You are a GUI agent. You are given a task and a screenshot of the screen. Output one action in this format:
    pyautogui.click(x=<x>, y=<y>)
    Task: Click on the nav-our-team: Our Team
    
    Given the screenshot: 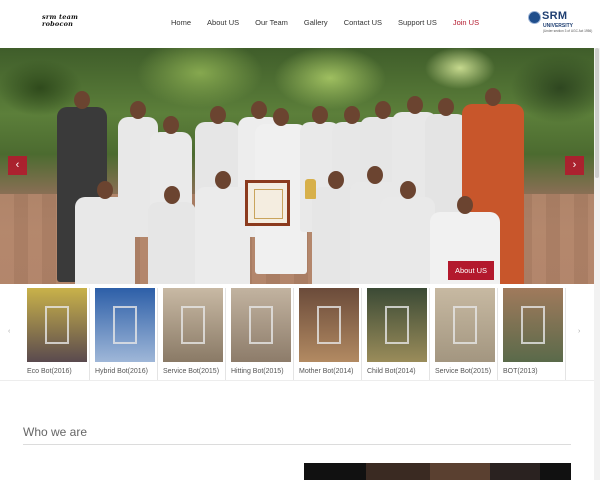 What is the action you would take?
    pyautogui.click(x=271, y=22)
    